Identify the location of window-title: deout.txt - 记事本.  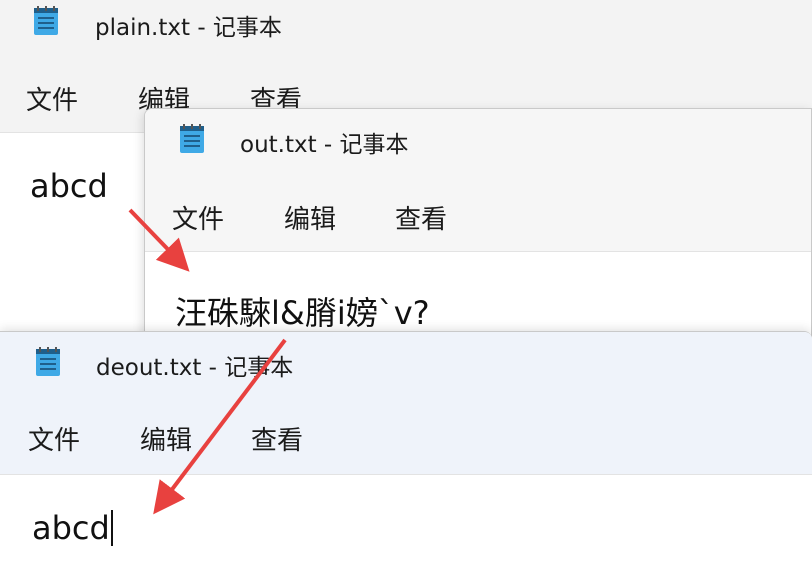
(195, 368).